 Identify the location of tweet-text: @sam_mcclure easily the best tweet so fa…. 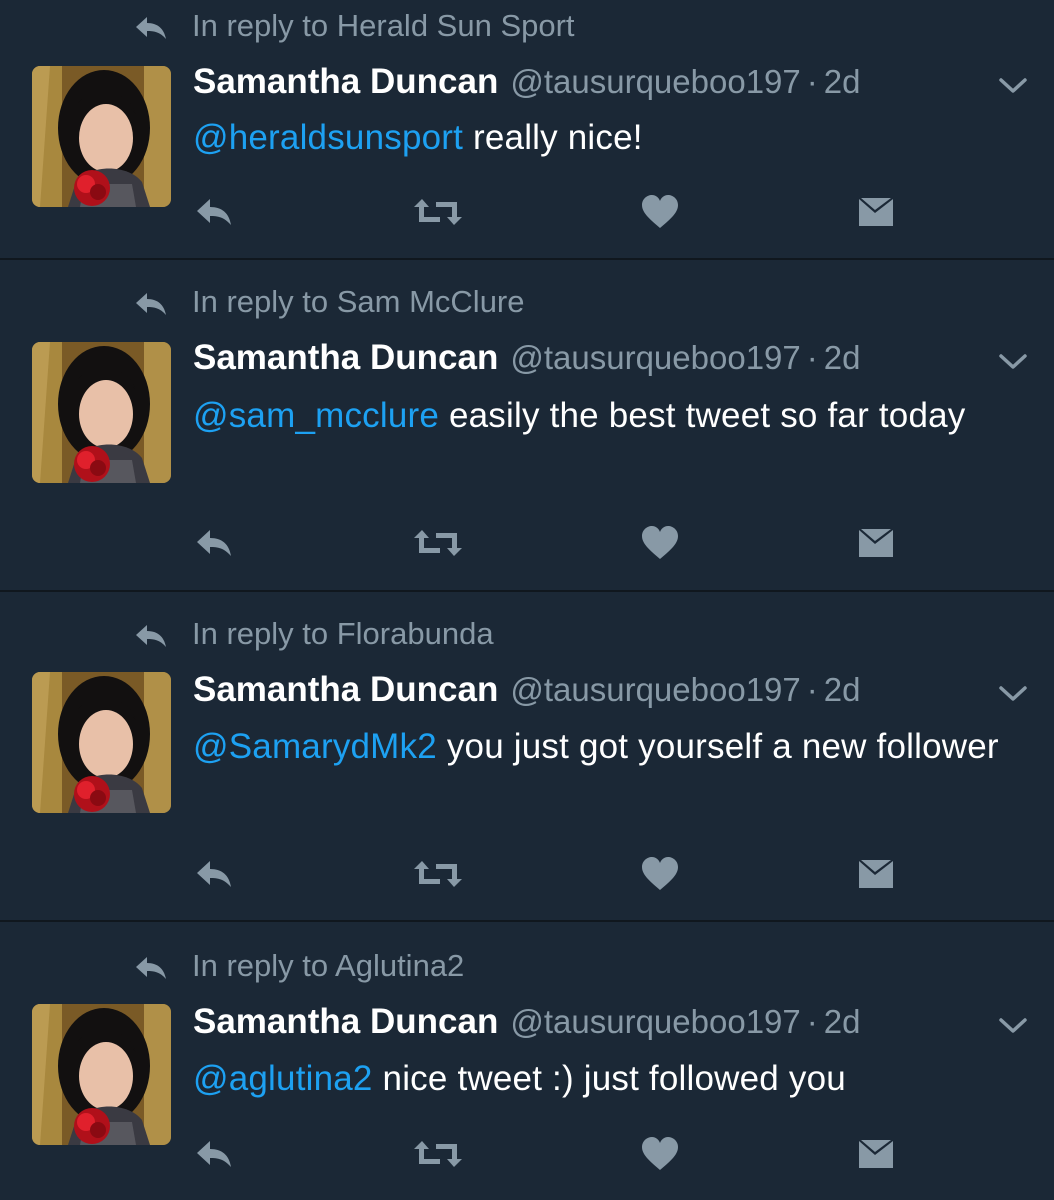
(608, 415).